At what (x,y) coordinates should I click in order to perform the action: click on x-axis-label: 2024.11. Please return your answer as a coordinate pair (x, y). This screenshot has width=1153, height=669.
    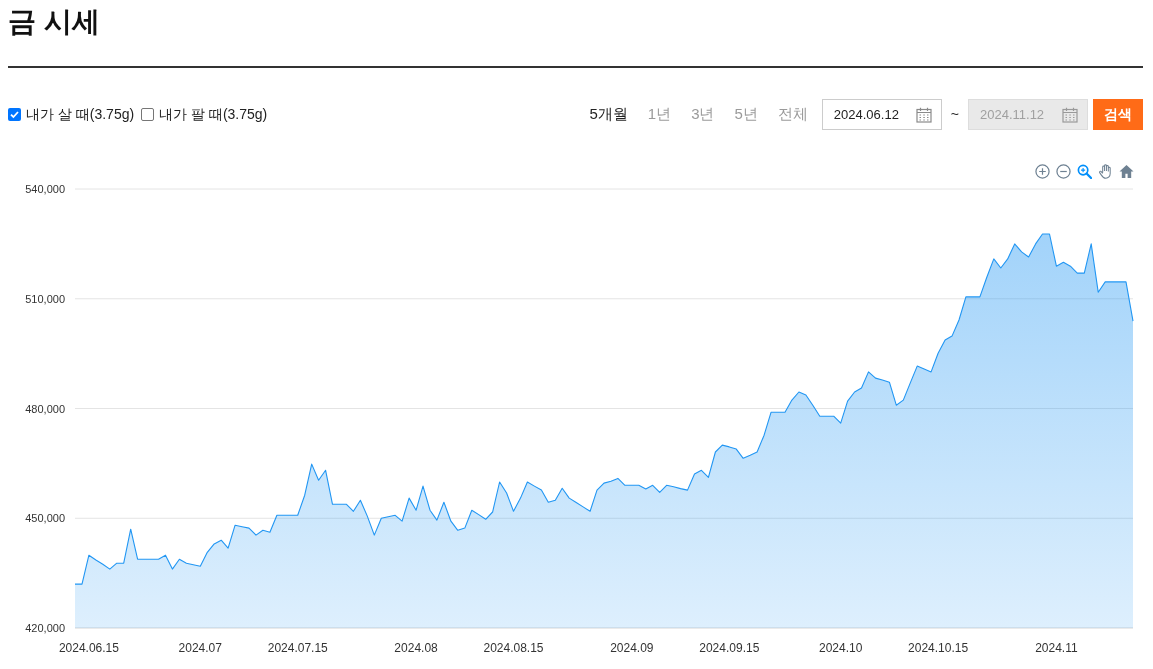
    Looking at the image, I should click on (1056, 648).